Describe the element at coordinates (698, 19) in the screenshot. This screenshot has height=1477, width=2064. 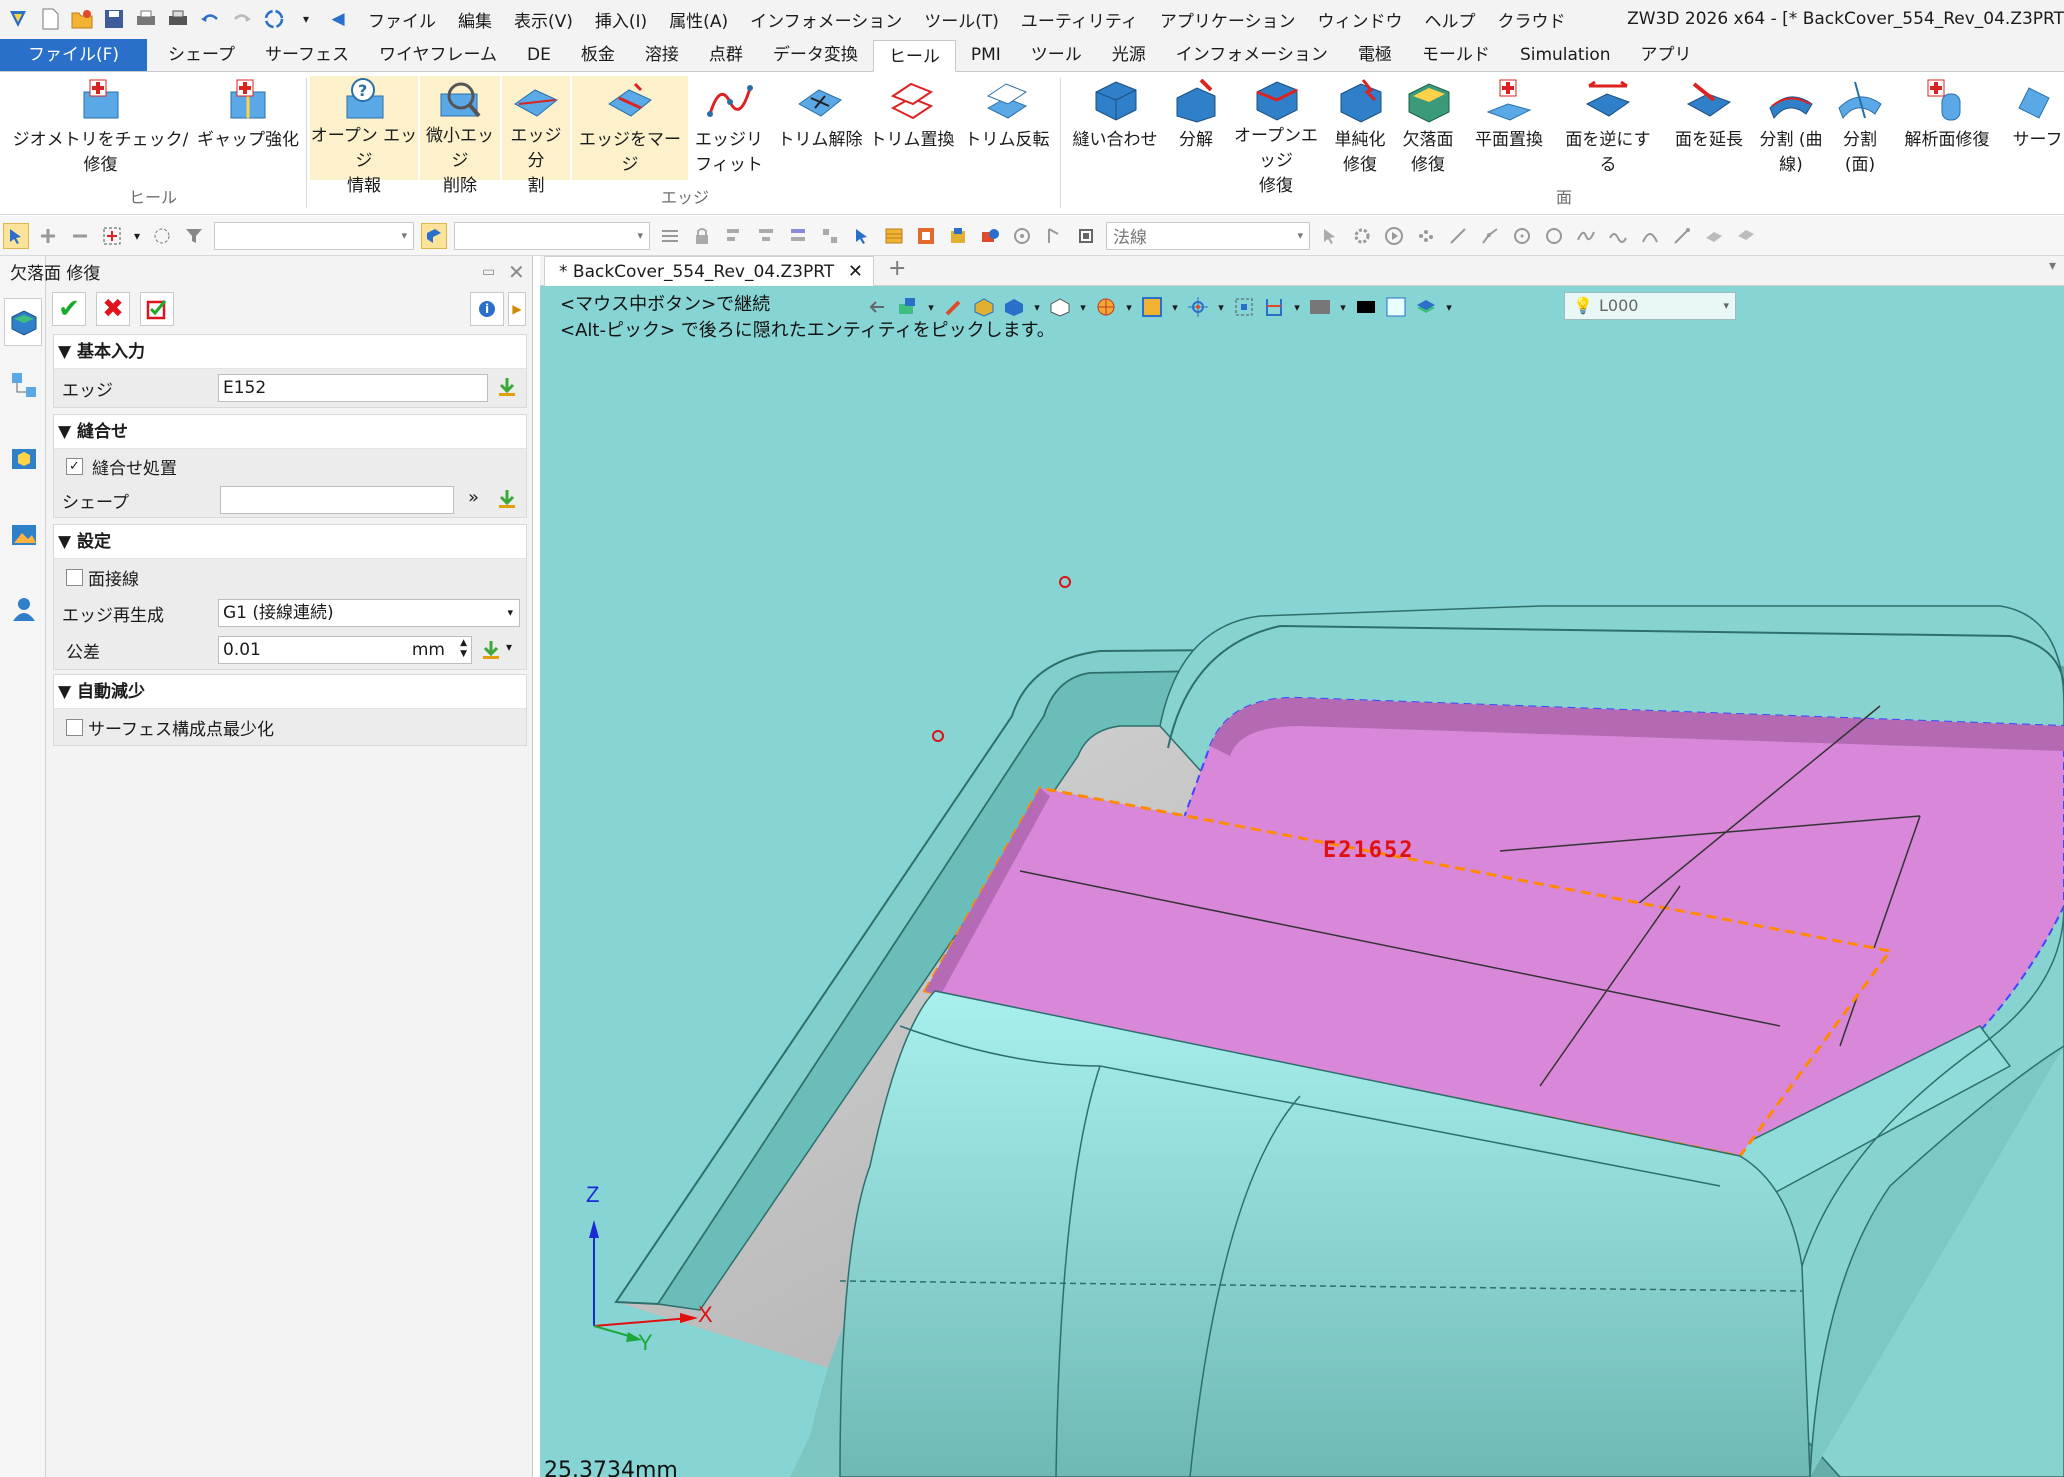
I see `menu-item: 属性(A)` at that location.